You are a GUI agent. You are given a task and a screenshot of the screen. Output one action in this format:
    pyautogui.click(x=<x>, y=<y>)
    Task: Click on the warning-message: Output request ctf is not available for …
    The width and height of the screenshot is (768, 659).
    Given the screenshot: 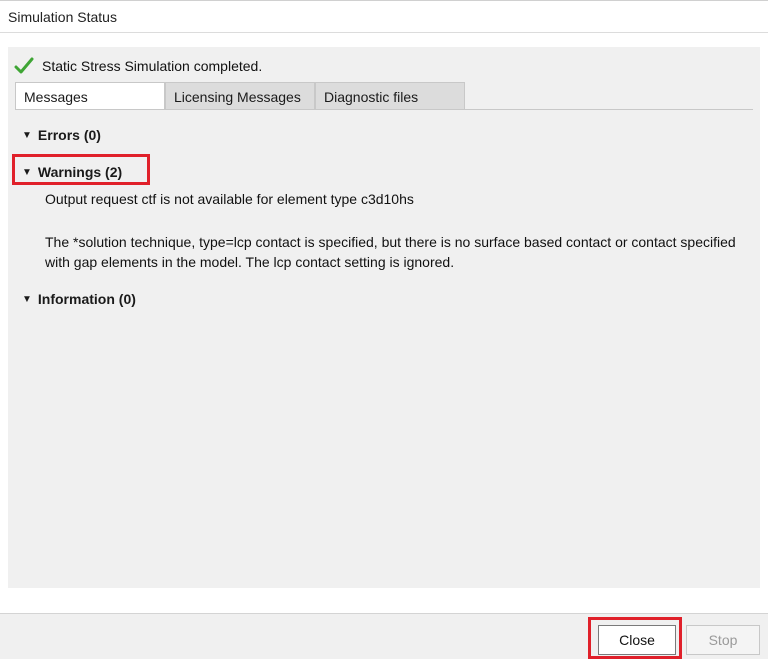 What is the action you would take?
    pyautogui.click(x=229, y=199)
    